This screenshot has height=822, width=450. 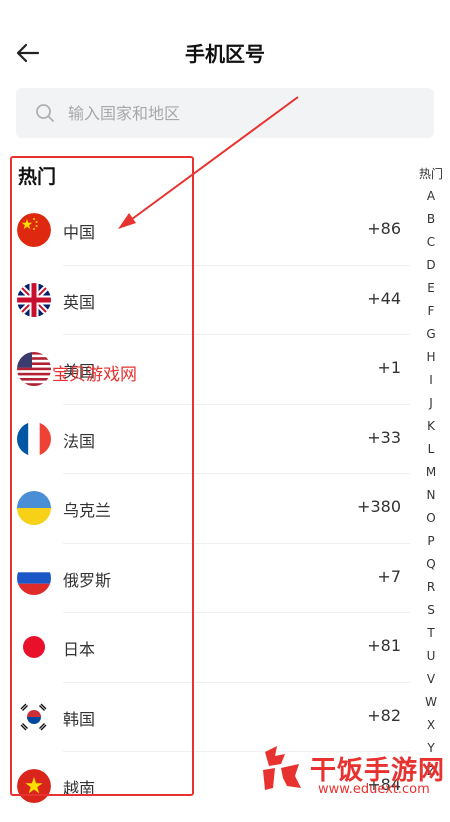 What do you see at coordinates (87, 510) in the screenshot?
I see `country-name: 乌克兰` at bounding box center [87, 510].